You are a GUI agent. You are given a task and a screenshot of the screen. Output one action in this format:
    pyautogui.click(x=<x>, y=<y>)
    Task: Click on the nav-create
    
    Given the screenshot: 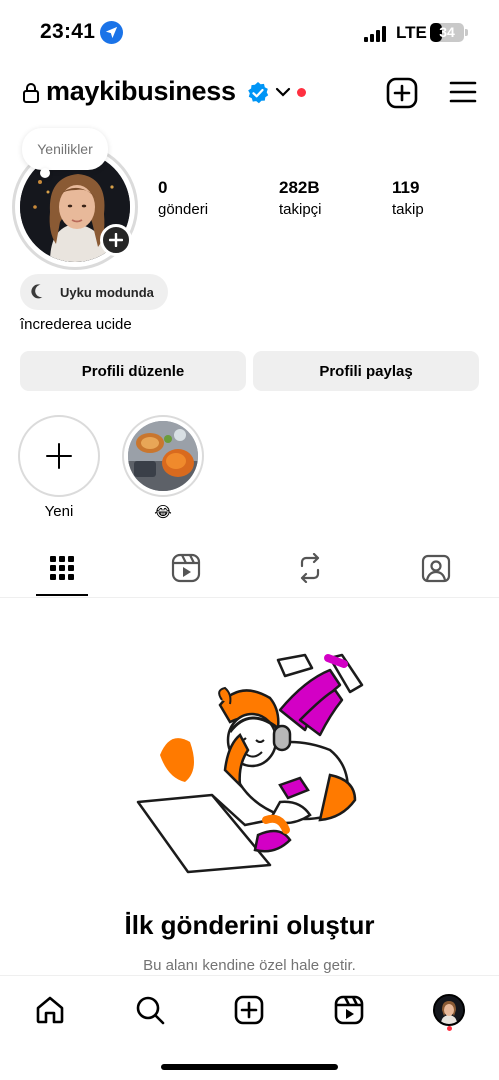 What is the action you would take?
    pyautogui.click(x=249, y=1010)
    